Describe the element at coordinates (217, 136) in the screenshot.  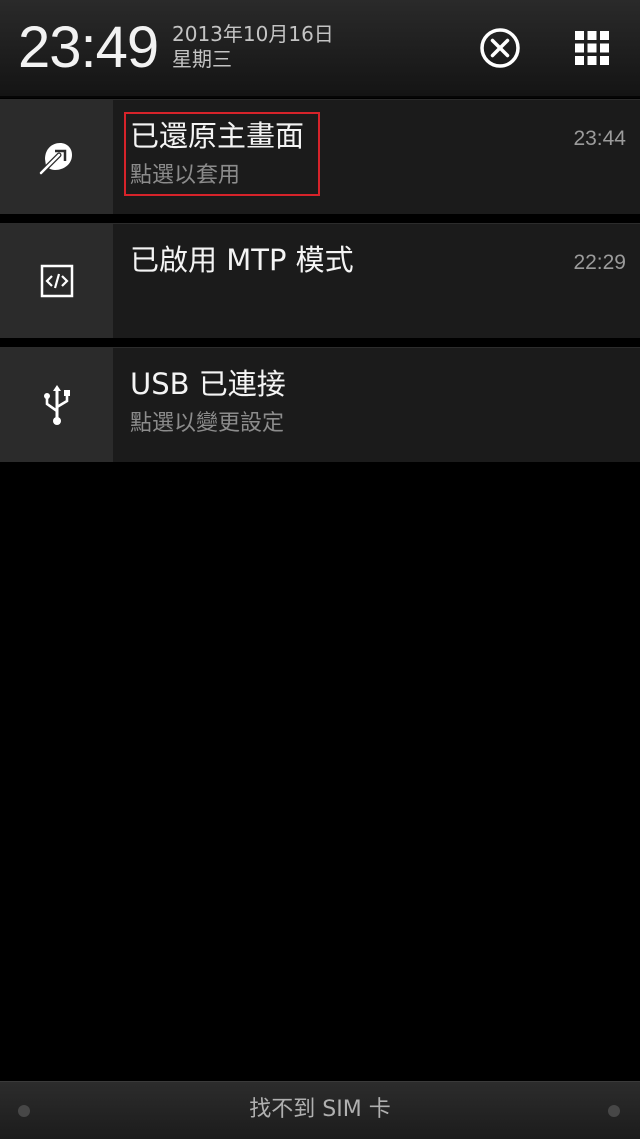
I see `notification-title: 已還原主畫面` at that location.